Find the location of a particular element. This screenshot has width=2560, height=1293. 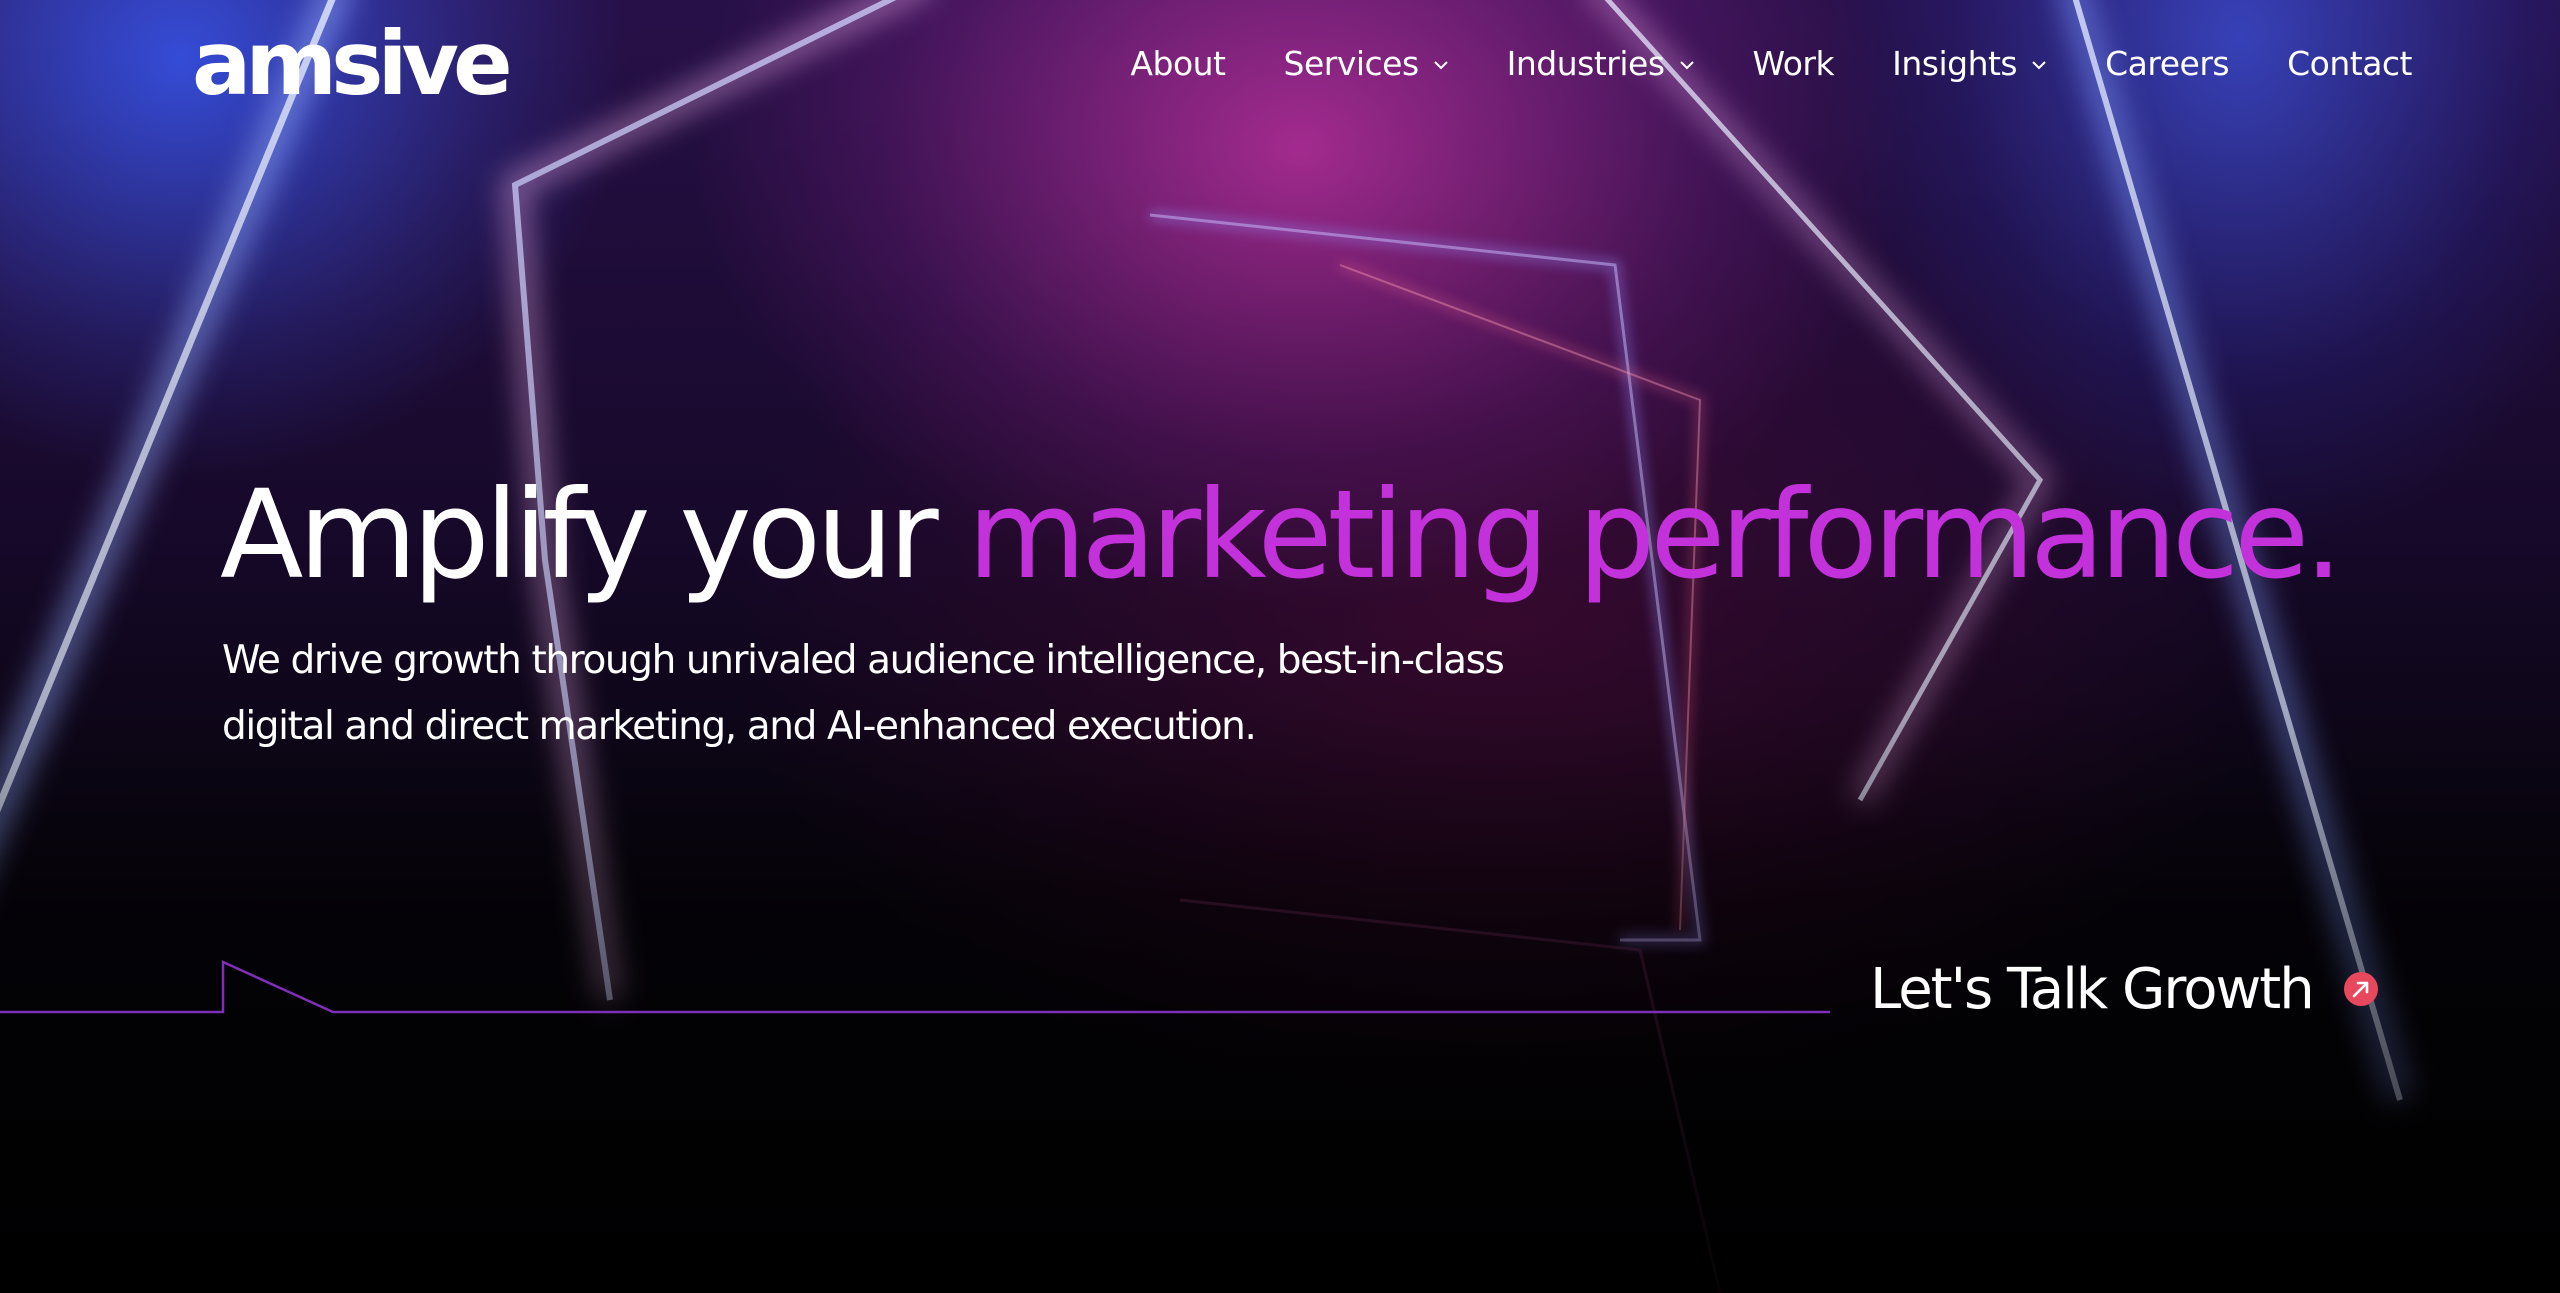

nav-item-industries: Industries is located at coordinates (1601, 63).